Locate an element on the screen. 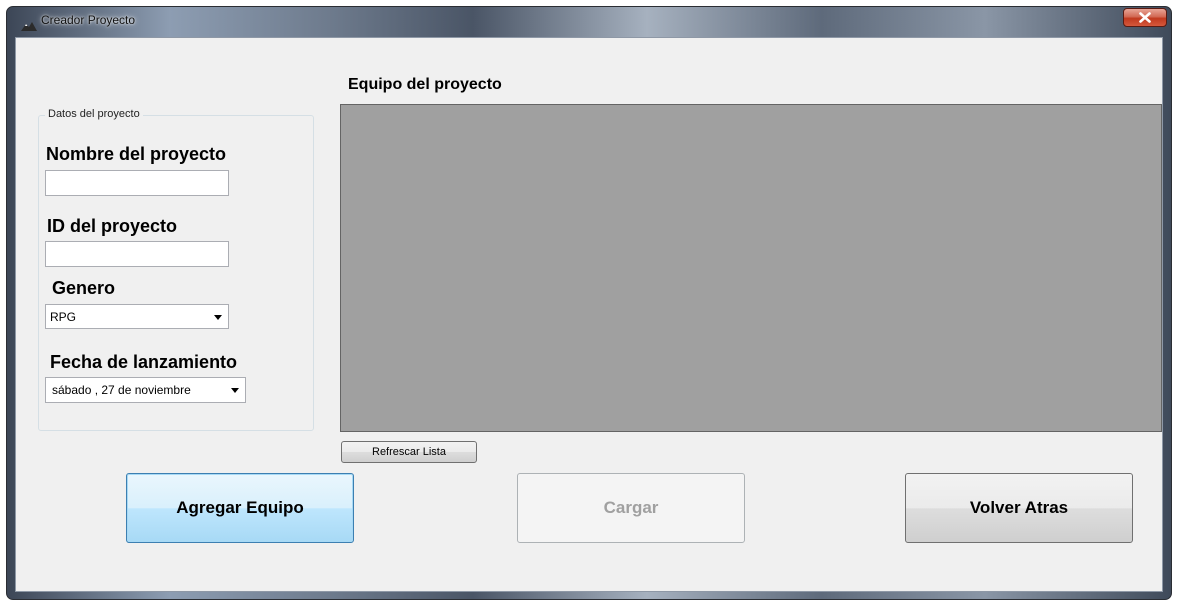 The height and width of the screenshot is (607, 1180). load-button: Cargar is located at coordinates (631, 508).